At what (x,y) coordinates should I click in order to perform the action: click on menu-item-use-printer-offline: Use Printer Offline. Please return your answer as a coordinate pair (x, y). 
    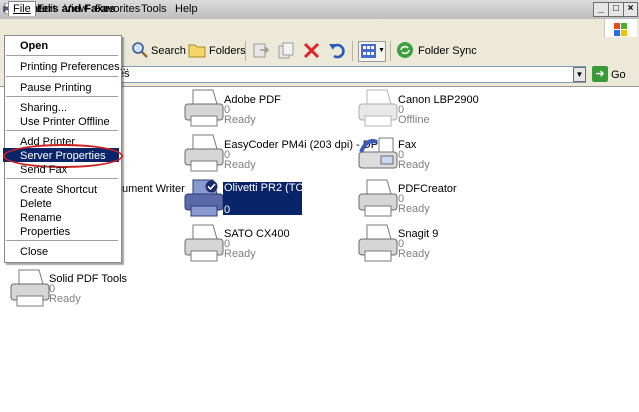
    Looking at the image, I should click on (65, 122).